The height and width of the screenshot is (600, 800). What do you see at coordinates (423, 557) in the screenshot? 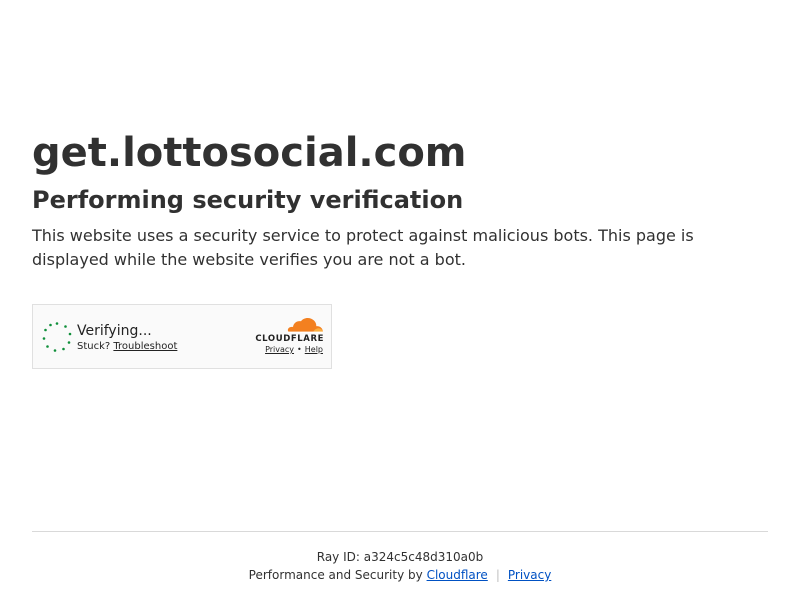
I see `ray-id-value: a324c5c48d310a0b` at bounding box center [423, 557].